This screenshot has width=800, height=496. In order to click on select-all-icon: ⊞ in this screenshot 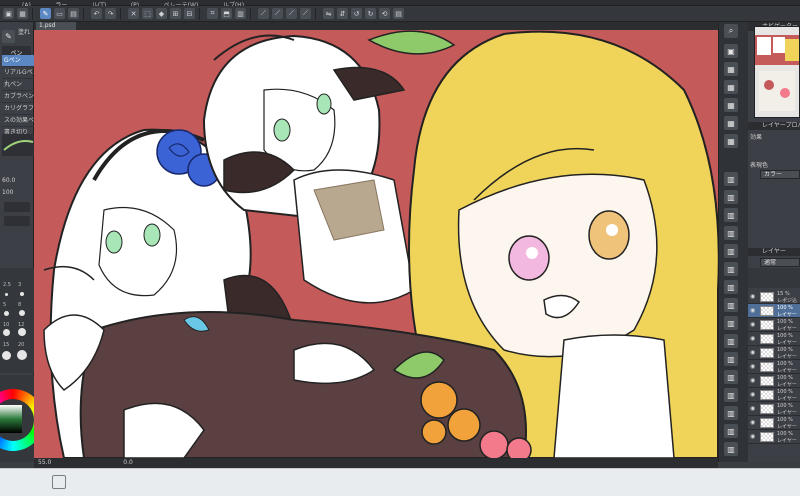, I will do `click(175, 13)`.